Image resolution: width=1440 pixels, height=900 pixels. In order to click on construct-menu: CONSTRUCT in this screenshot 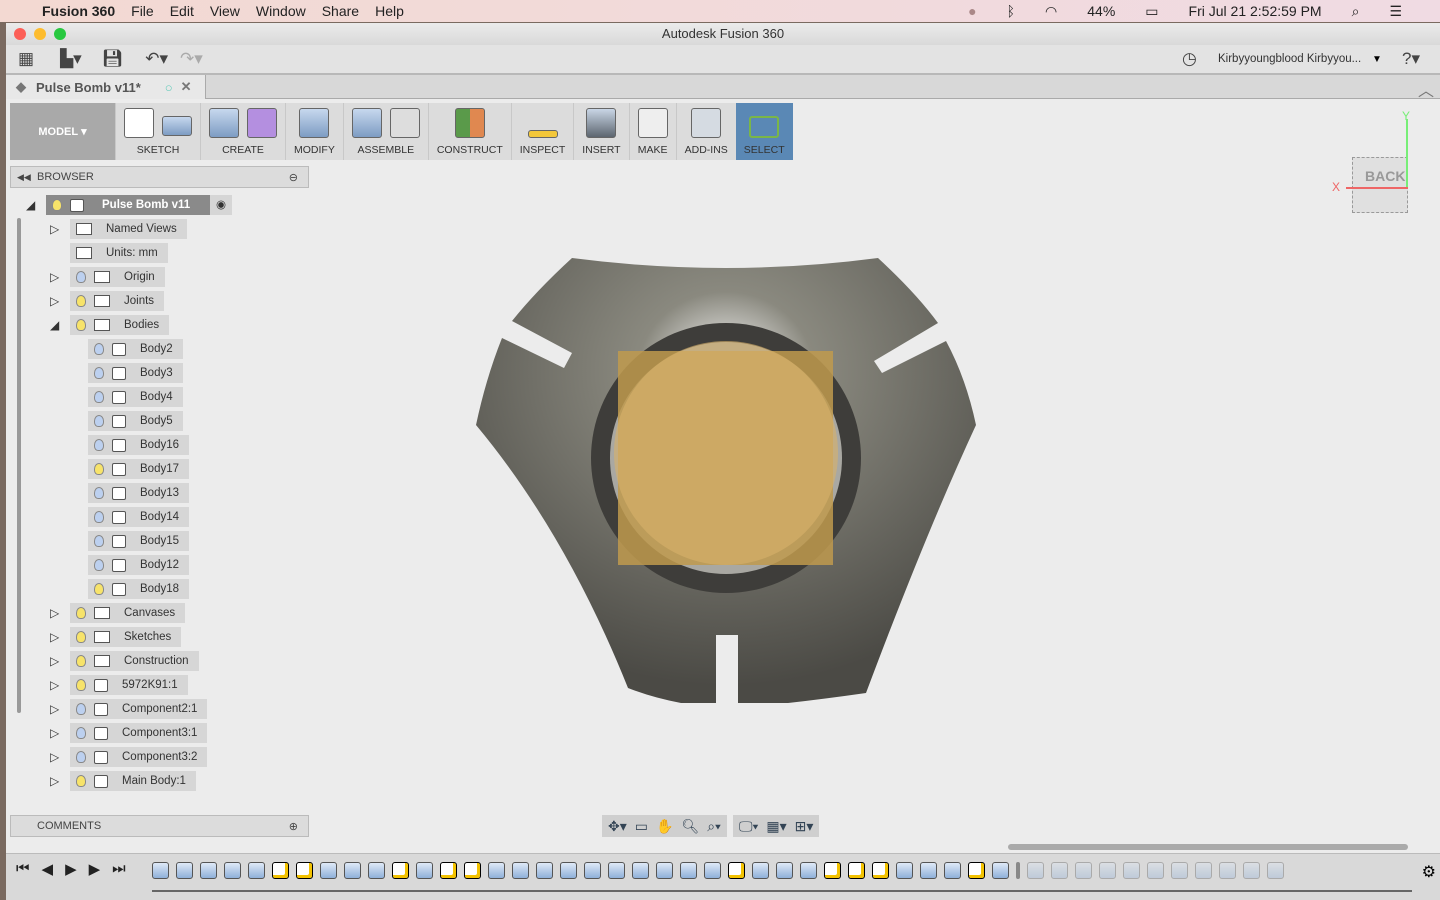, I will do `click(469, 131)`.